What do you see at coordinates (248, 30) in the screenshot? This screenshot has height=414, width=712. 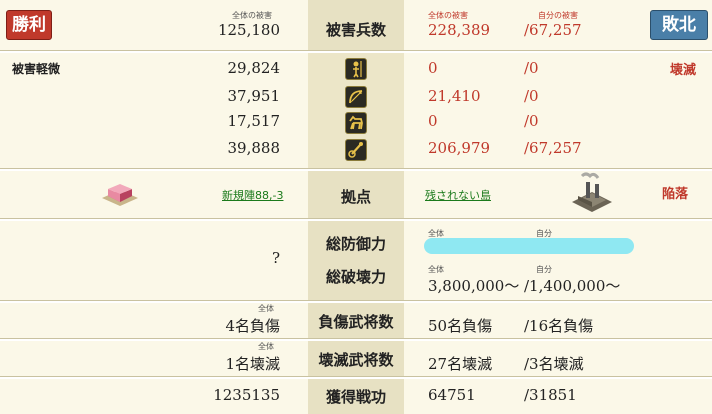 I see `total-damage-value: 125,180` at bounding box center [248, 30].